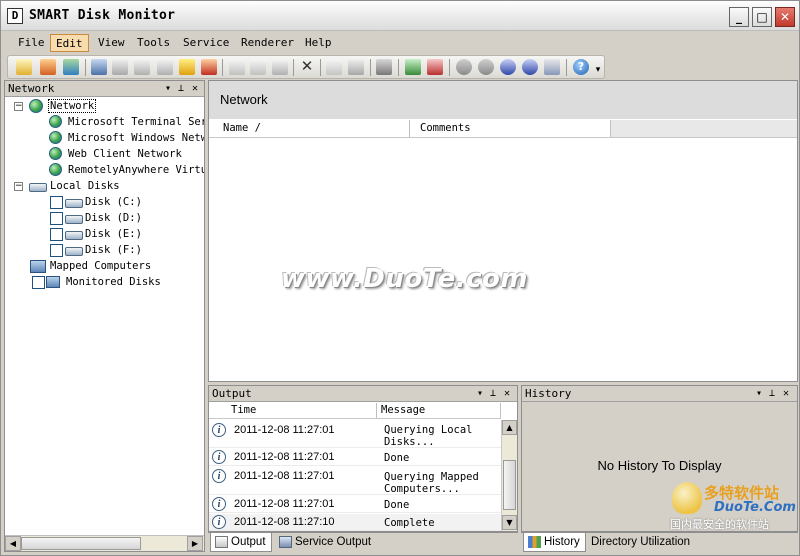 The image size is (800, 556). Describe the element at coordinates (113, 234) in the screenshot. I see `tree-node-disk: Disk (E:)` at that location.